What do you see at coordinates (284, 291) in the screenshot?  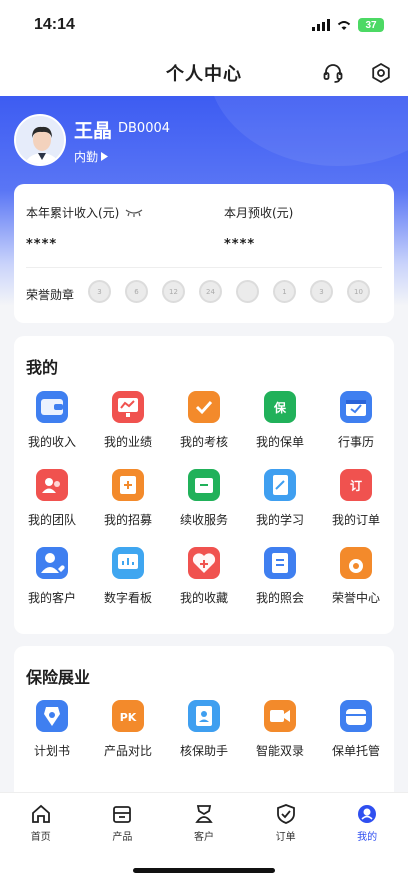 I see `medal-icon: 1` at bounding box center [284, 291].